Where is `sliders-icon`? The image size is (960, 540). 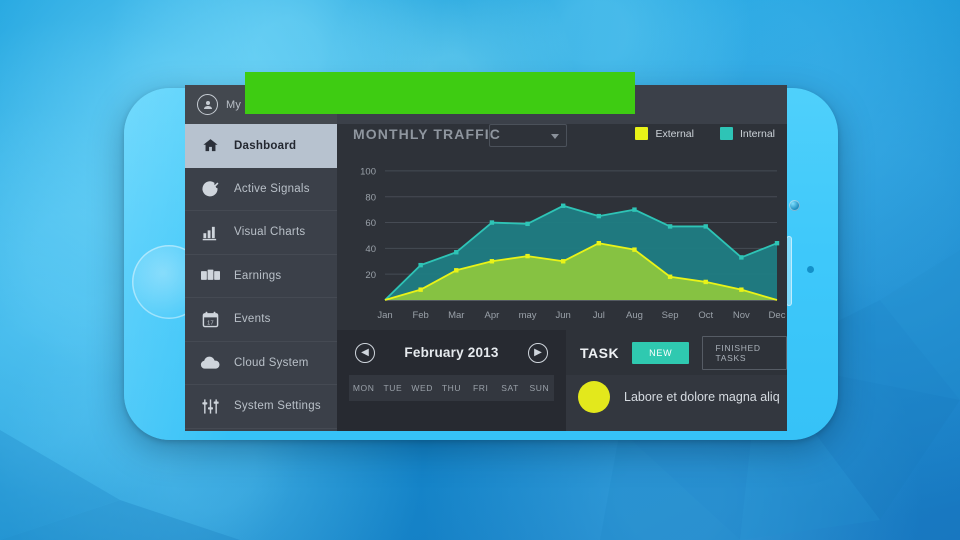 sliders-icon is located at coordinates (210, 406).